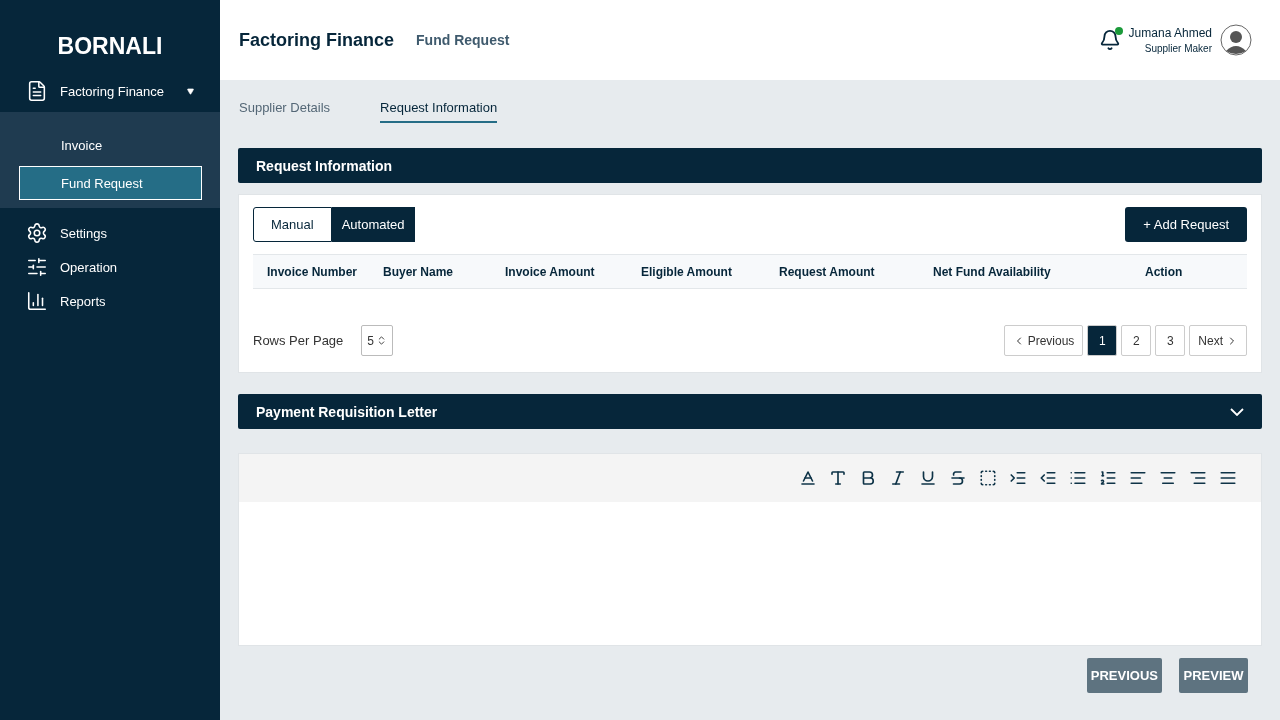 The width and height of the screenshot is (1280, 720). Describe the element at coordinates (992, 271) in the screenshot. I see `column-header: Net Fund Availability` at that location.